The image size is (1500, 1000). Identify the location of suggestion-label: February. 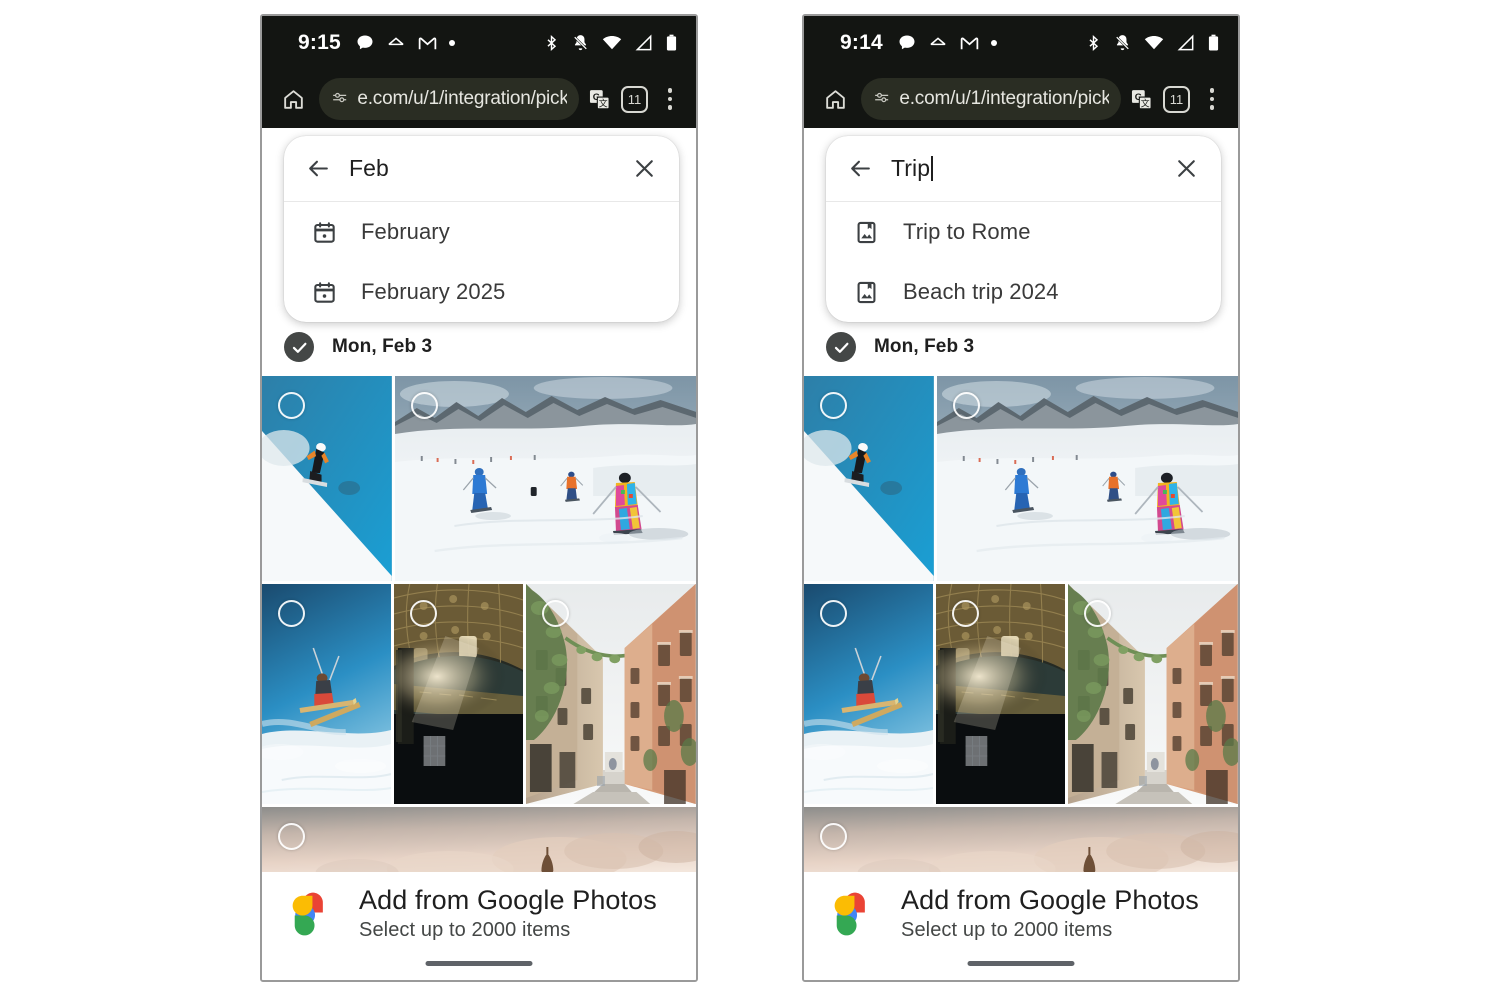
(405, 231).